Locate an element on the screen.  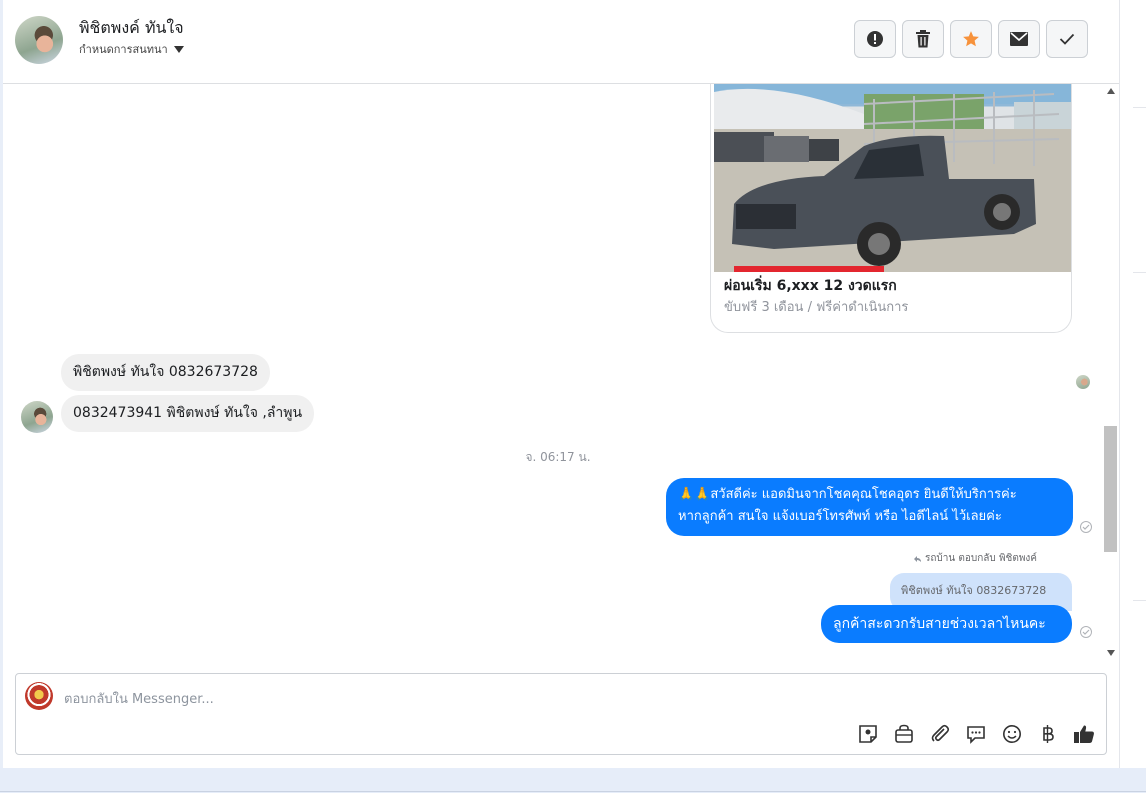
check-icon is located at coordinates (1067, 39).